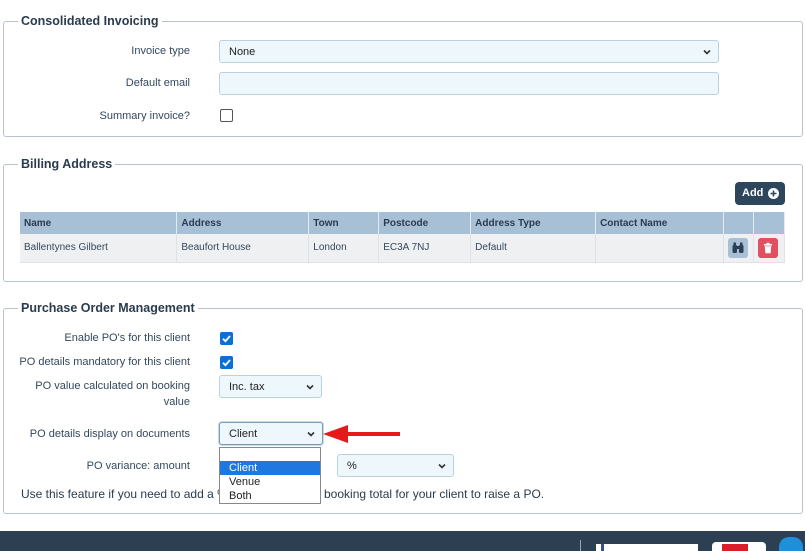 The image size is (805, 551). I want to click on po-help-text-left: Use this feature if you need to add a %, so click(124, 494).